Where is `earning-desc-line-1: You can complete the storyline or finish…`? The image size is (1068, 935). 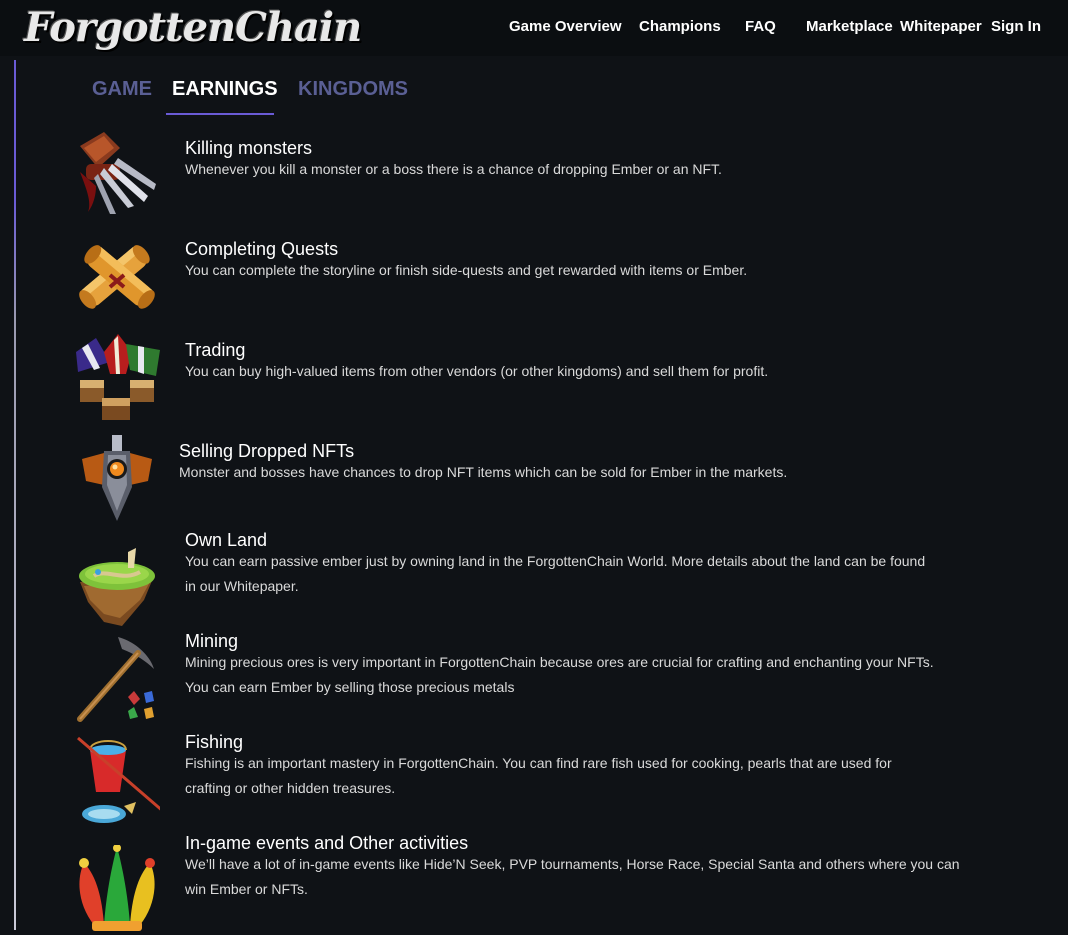
earning-desc-line-1: You can complete the storyline or finish… is located at coordinates (466, 270).